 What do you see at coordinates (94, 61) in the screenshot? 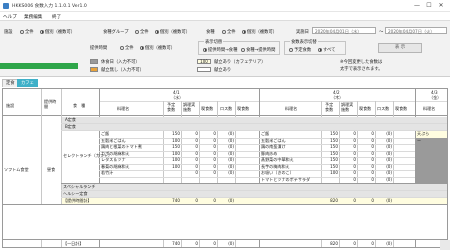
I see `legend-gray-swatch` at bounding box center [94, 61].